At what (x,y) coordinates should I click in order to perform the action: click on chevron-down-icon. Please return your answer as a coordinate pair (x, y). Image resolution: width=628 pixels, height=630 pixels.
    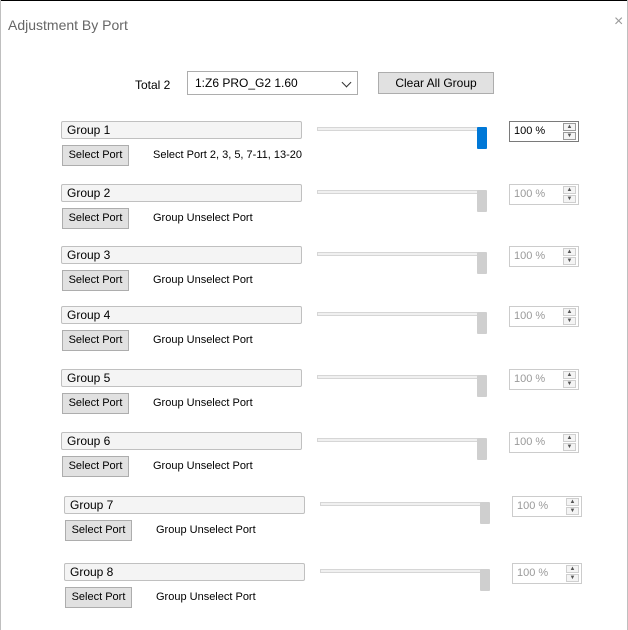
    Looking at the image, I should click on (346, 82).